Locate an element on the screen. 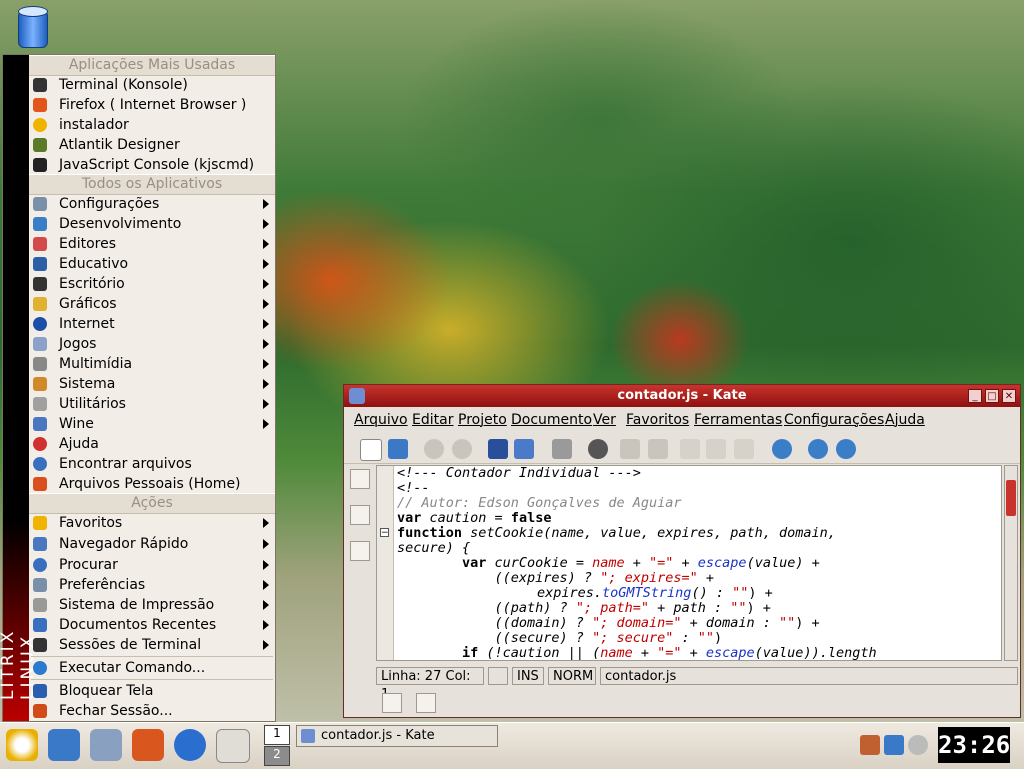 The height and width of the screenshot is (769, 1024). menu-item-wine: Wine is located at coordinates (152, 424).